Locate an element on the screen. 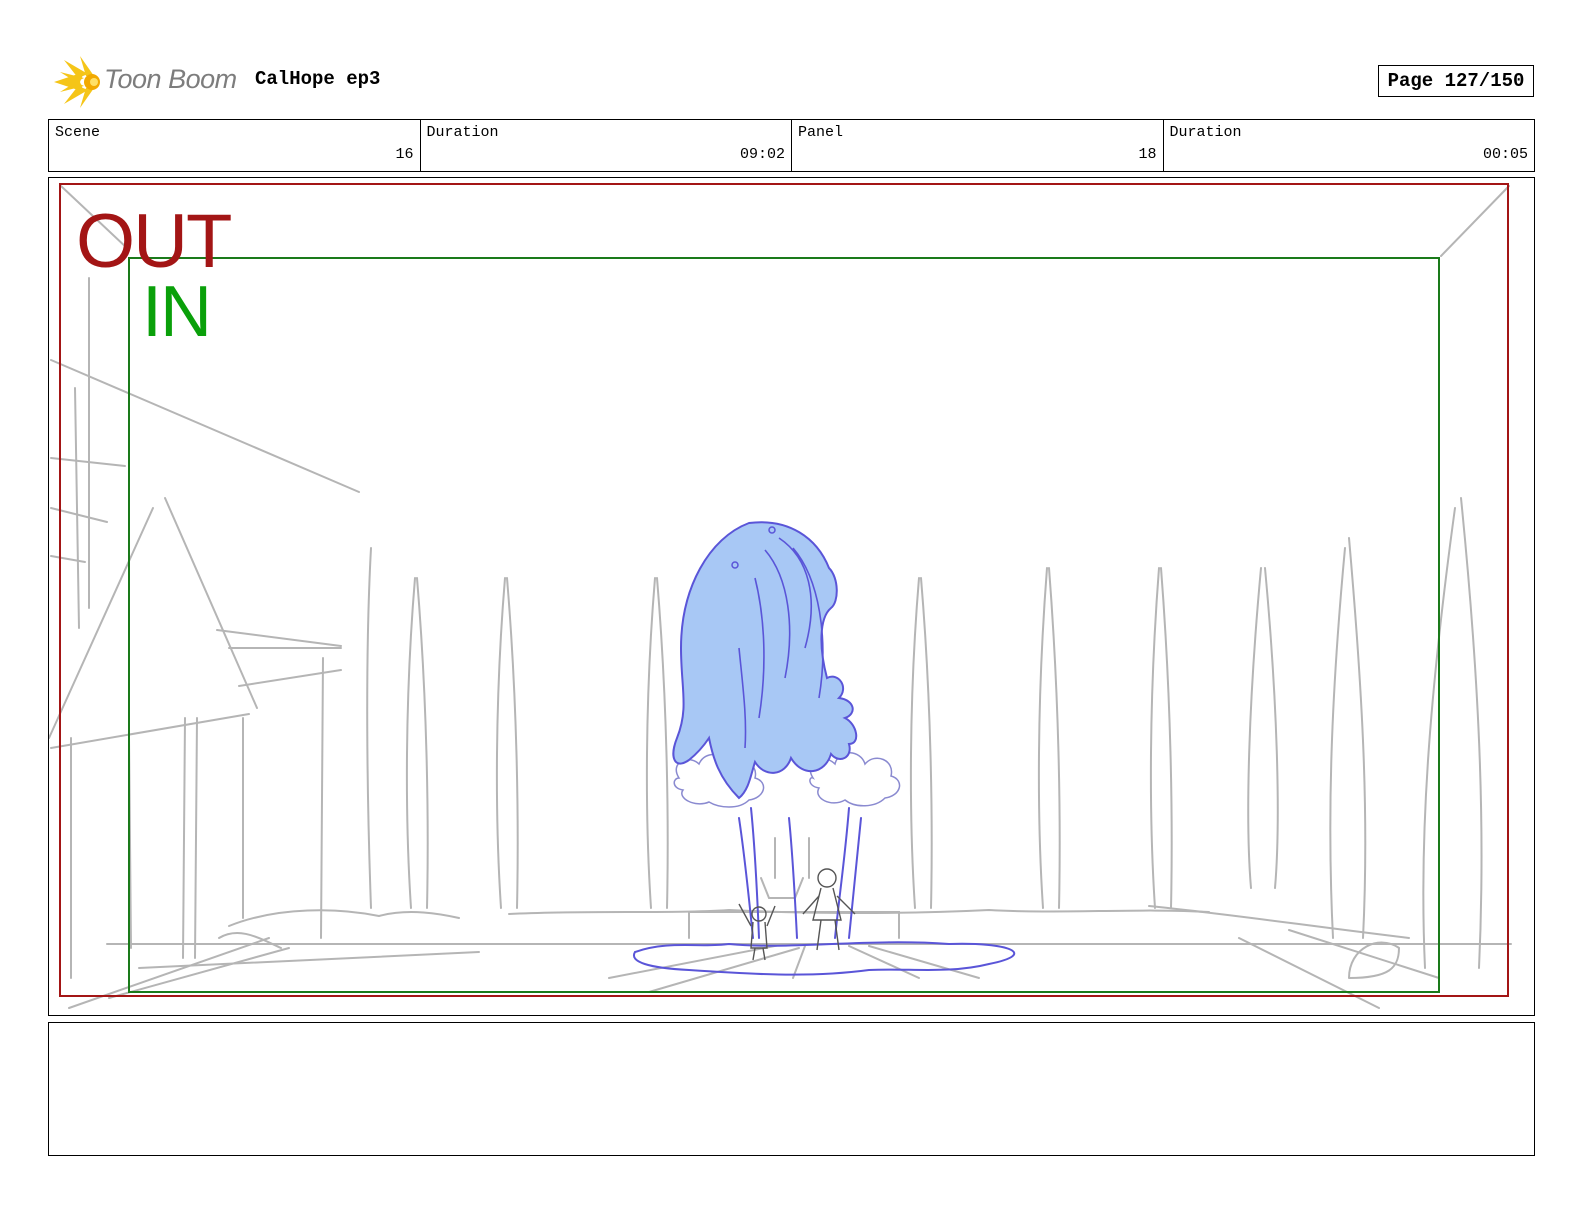  project-title: CalHope ep3 is located at coordinates (318, 79).